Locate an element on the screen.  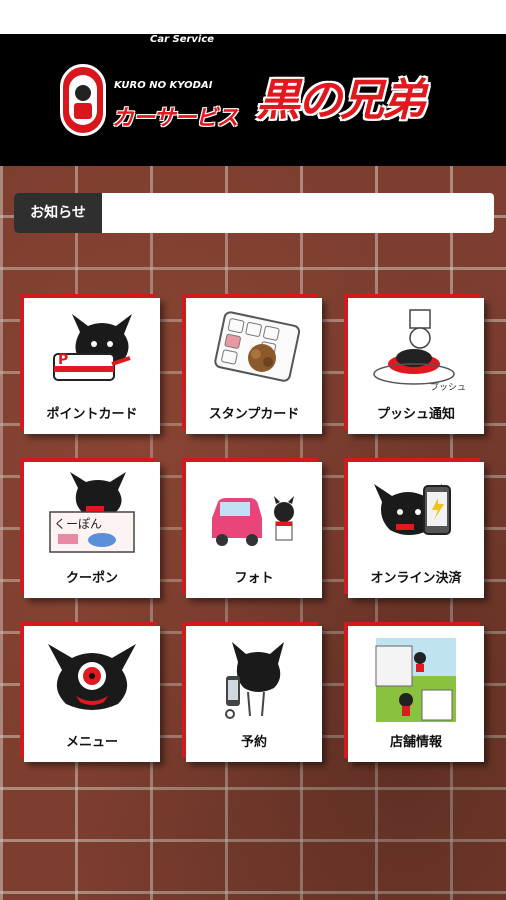
tile-push-notification: プッシュ! プッシュ通知 is located at coordinates (416, 366).